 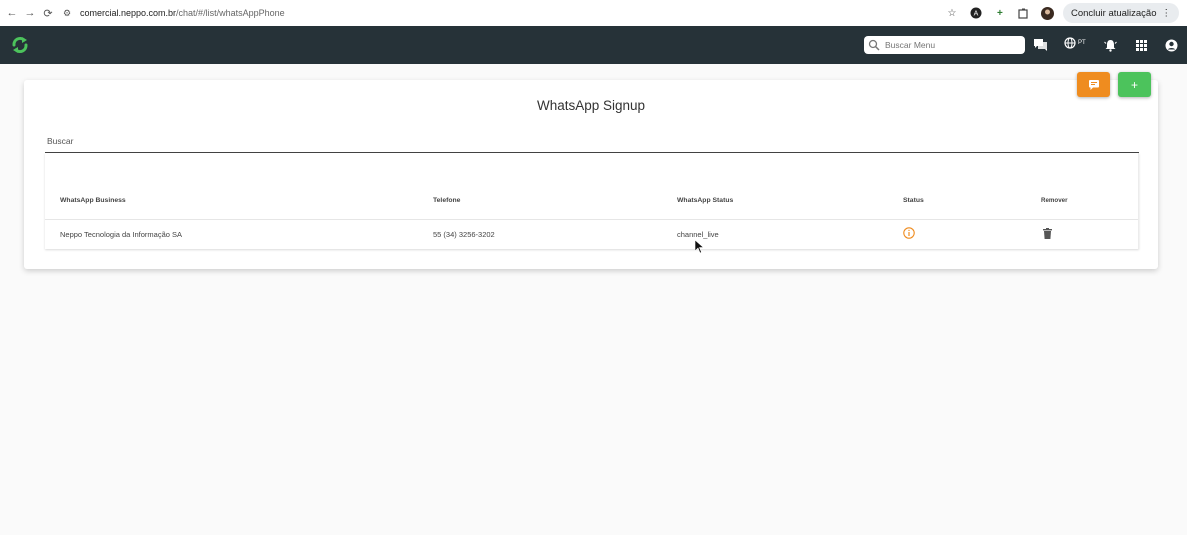 I want to click on trash-icon, so click(x=1047, y=233).